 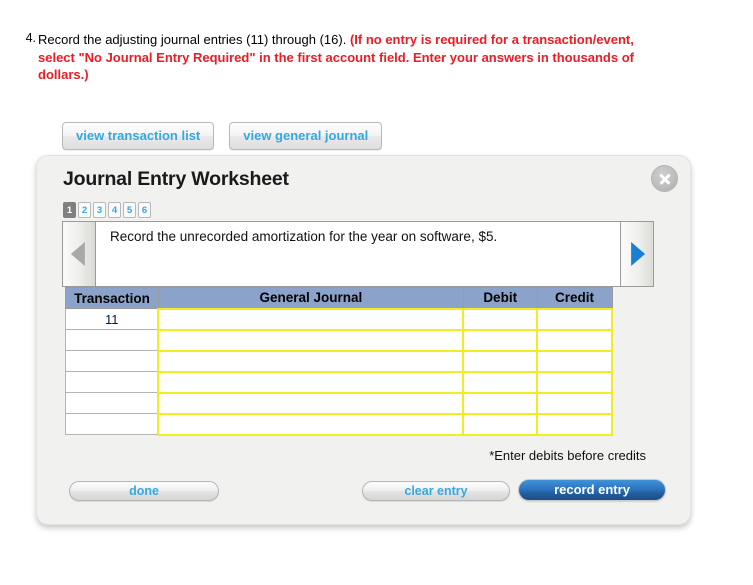 I want to click on journal-table-head: Transaction General Journal Debit Credit, so click(x=339, y=298).